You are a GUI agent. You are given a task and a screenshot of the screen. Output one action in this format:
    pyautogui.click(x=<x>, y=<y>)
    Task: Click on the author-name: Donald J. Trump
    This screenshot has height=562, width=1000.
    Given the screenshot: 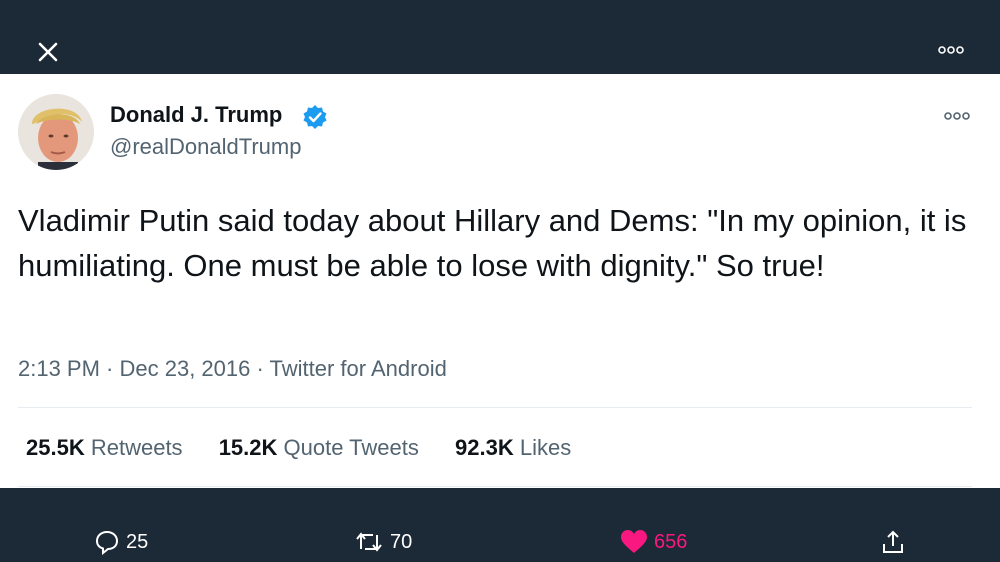 What is the action you would take?
    pyautogui.click(x=196, y=115)
    